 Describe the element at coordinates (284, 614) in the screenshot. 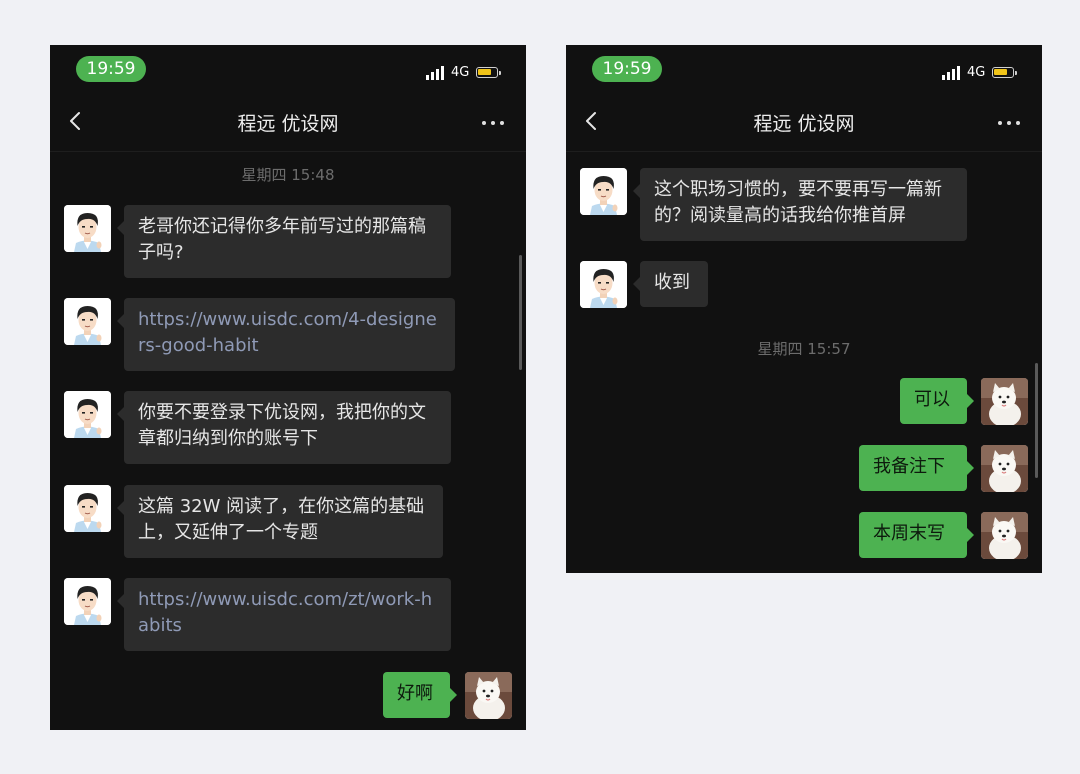

I see `message-link-incoming: https://www.uisdc.com/zt/work-habits` at that location.